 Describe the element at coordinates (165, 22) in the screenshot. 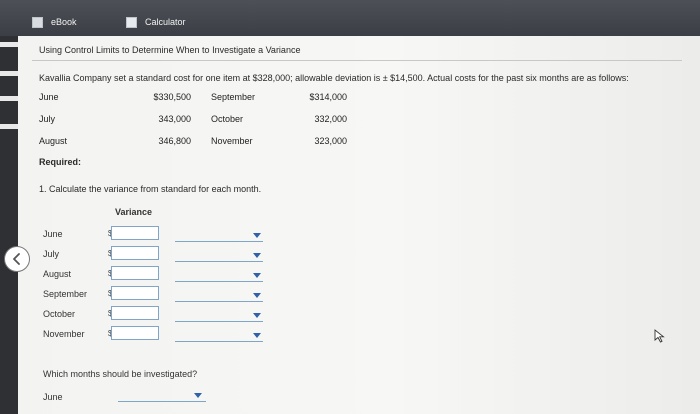

I see `tab-calculator-label: Calculator` at that location.